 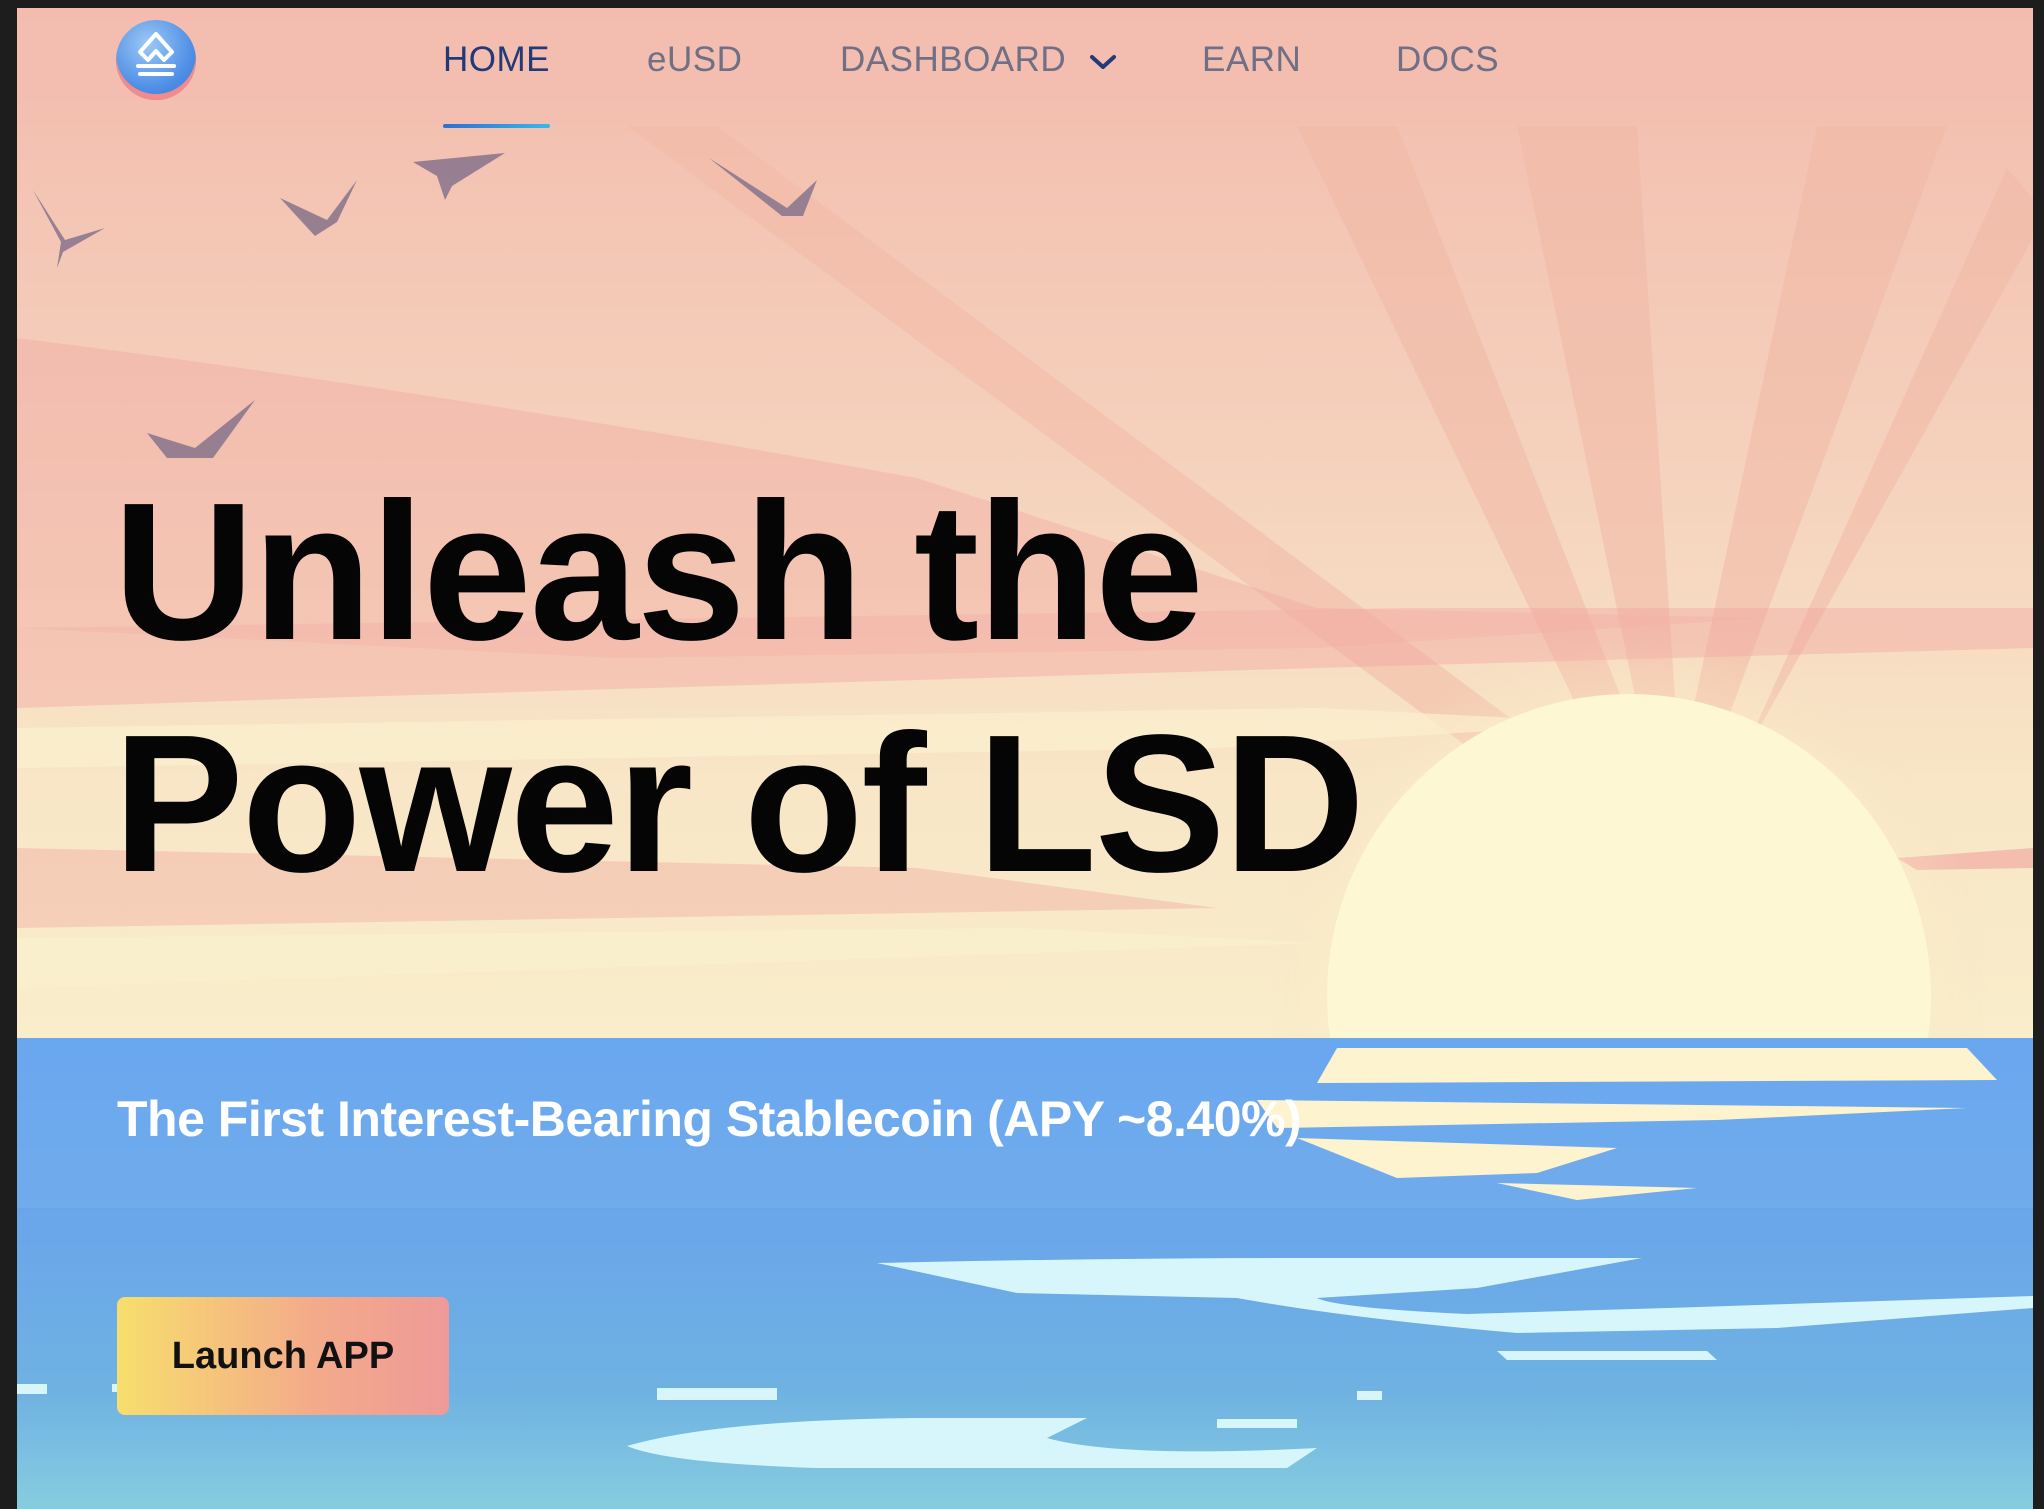 I want to click on lsd-logo-icon, so click(x=156, y=60).